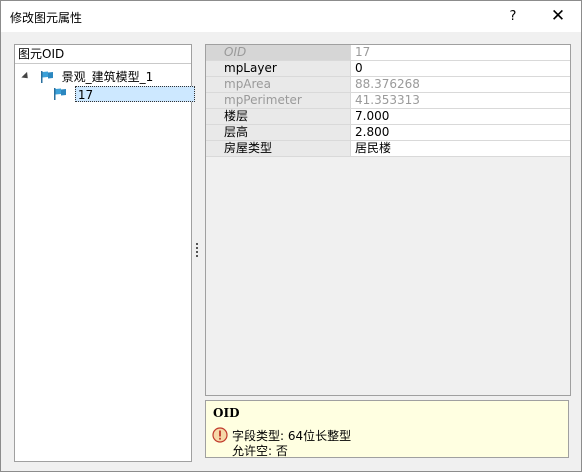  Describe the element at coordinates (460, 68) in the screenshot. I see `property-value: 0` at that location.